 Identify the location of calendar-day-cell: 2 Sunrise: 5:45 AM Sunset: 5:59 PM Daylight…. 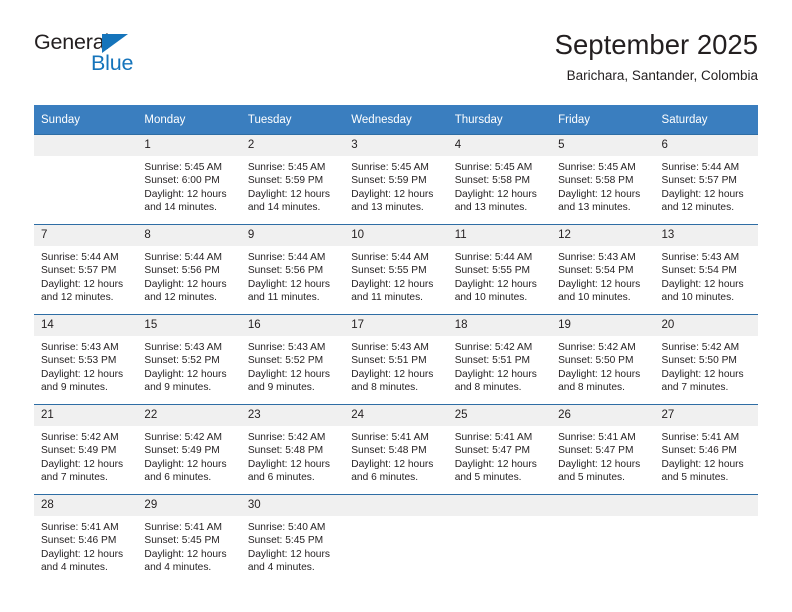
(292, 179).